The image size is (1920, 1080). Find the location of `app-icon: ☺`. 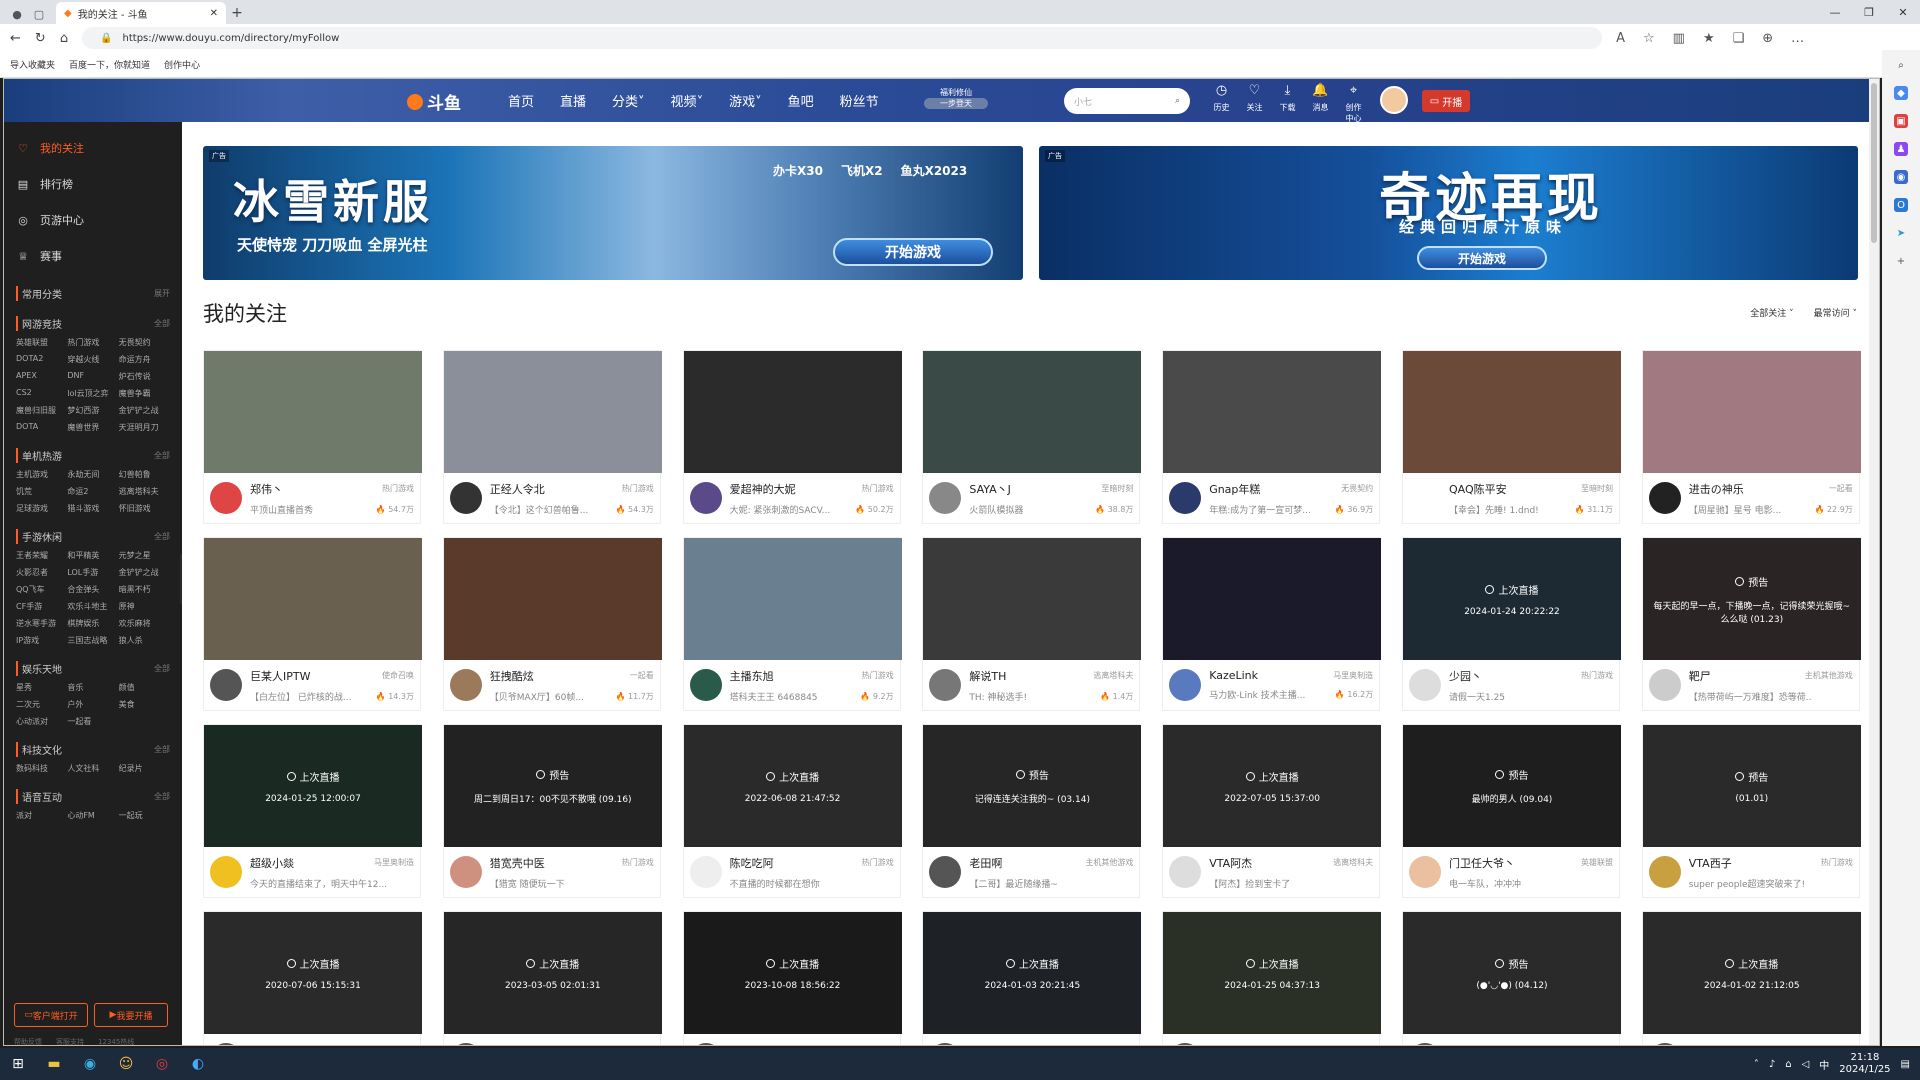

app-icon: ☺ is located at coordinates (126, 1064).